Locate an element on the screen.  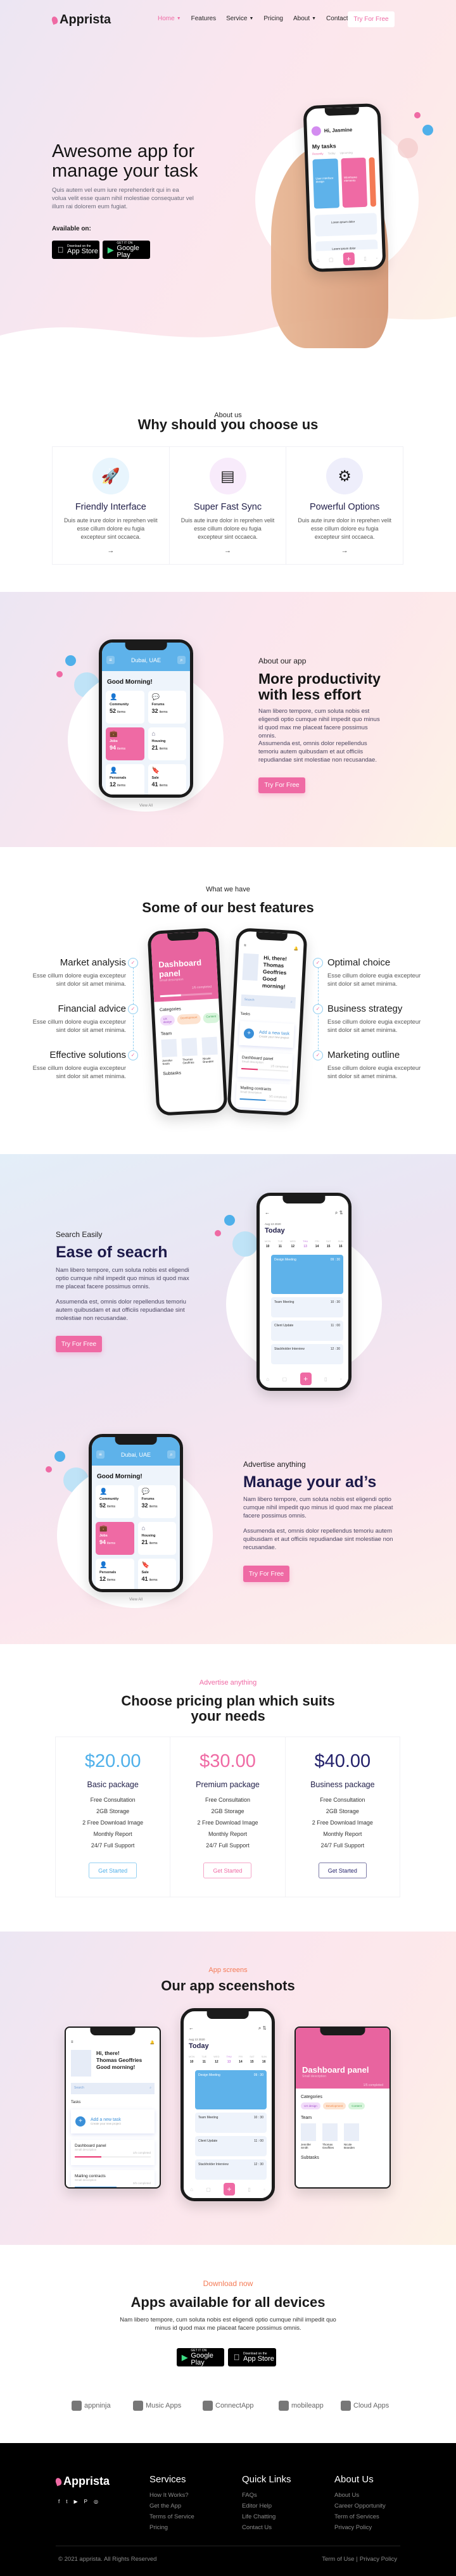
nav-features: Features is located at coordinates (203, 18).